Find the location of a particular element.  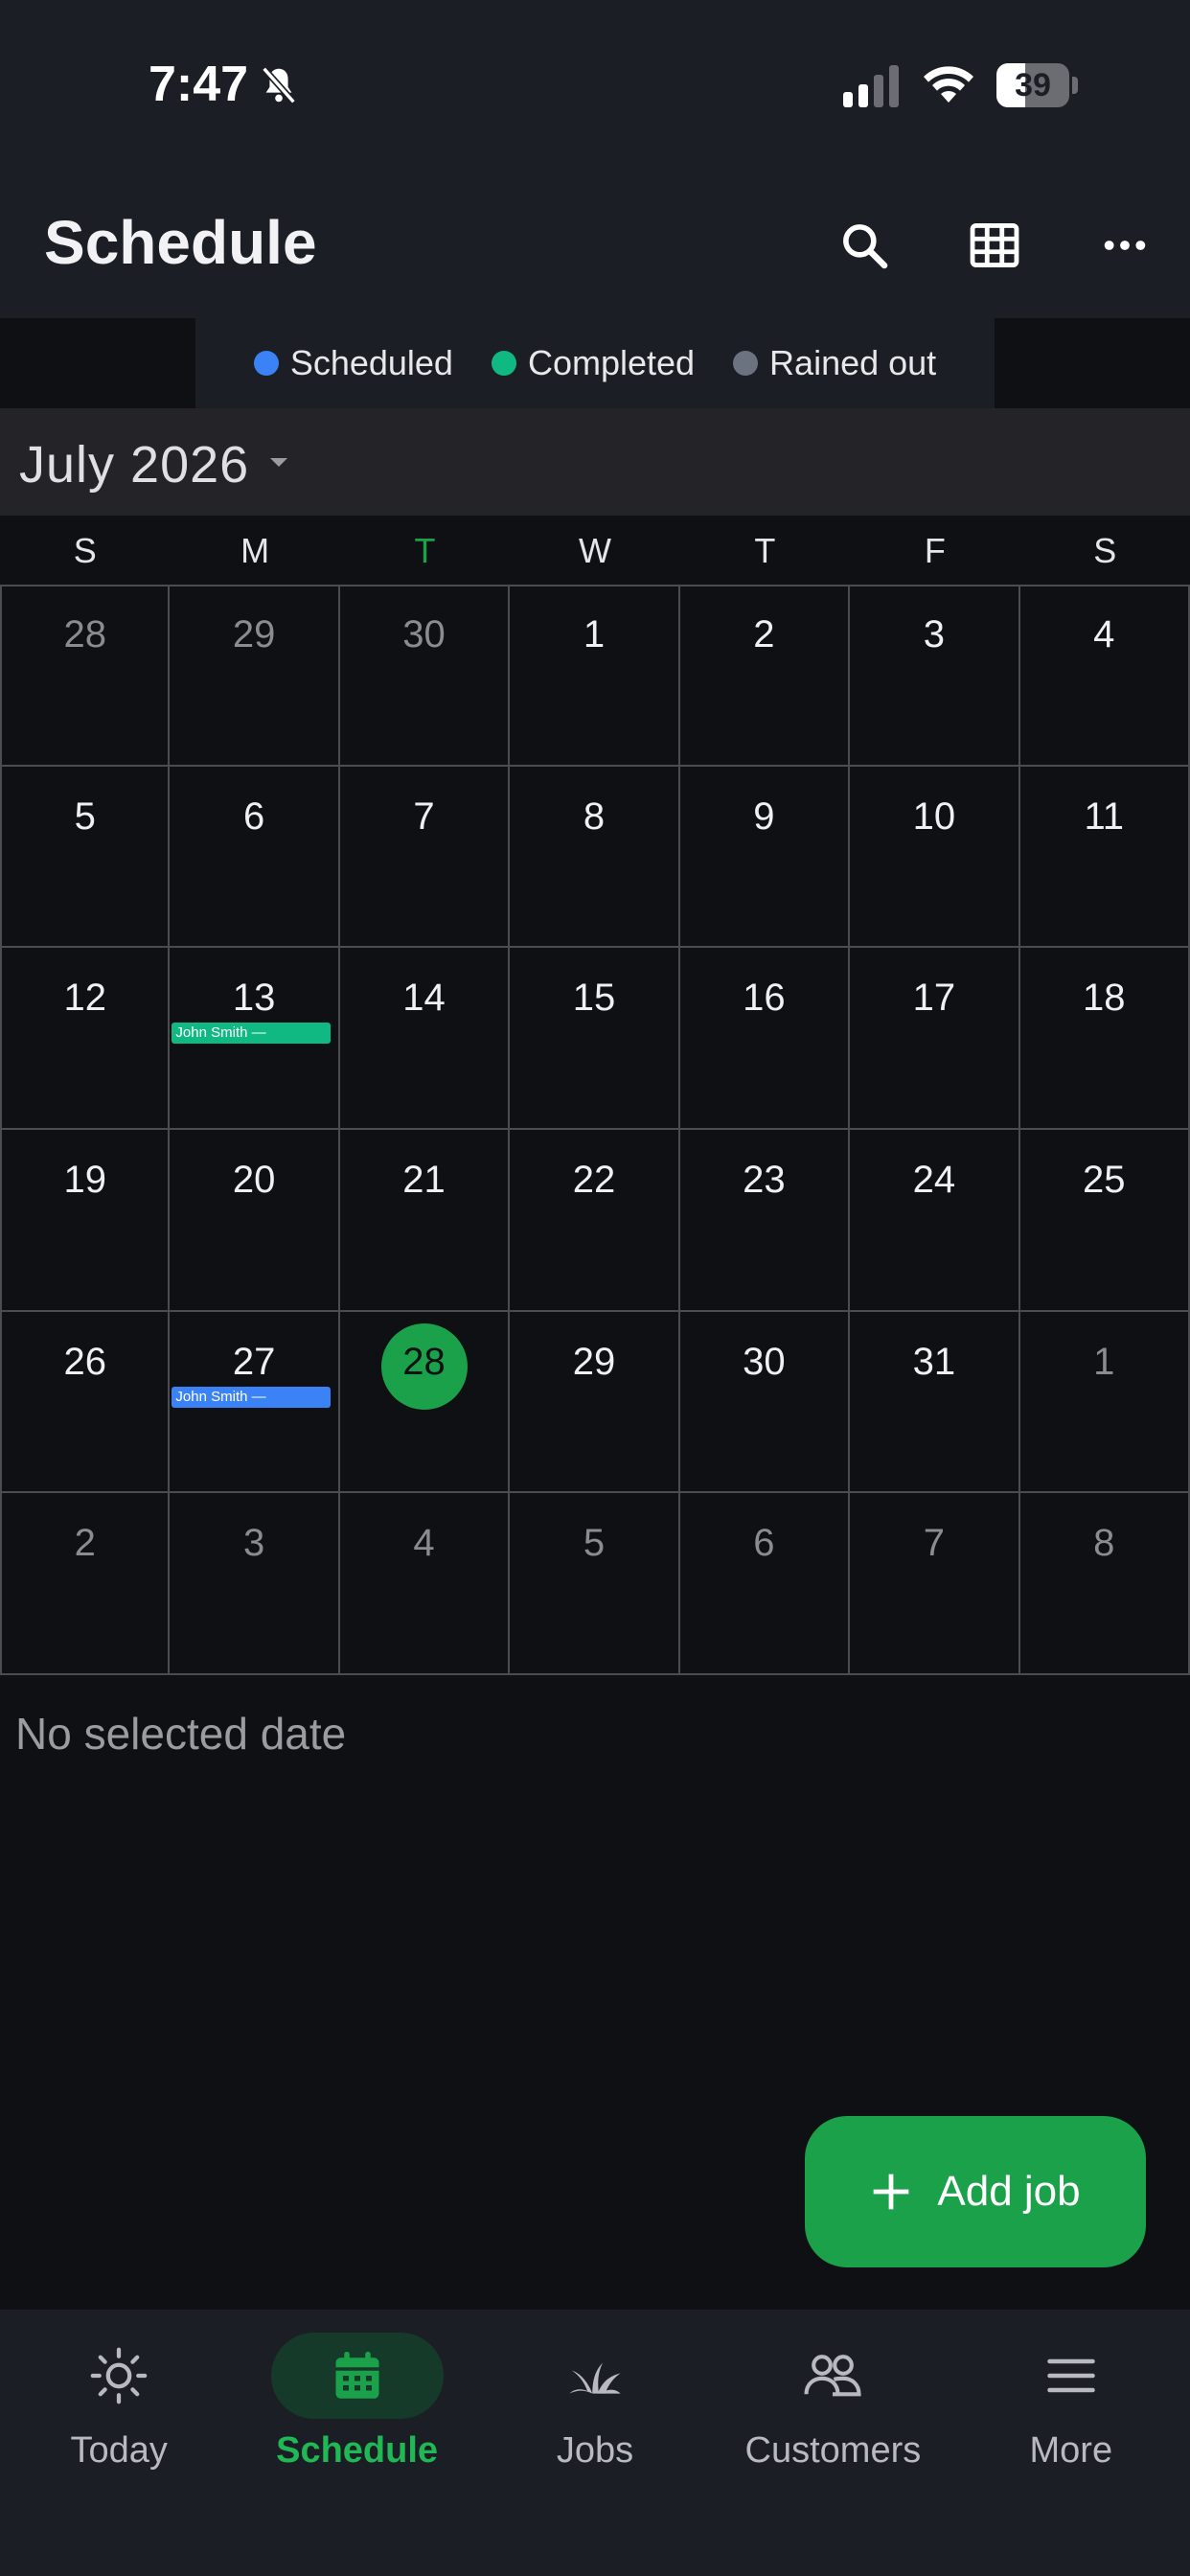

calendar-day-cell: 11 is located at coordinates (1104, 857).